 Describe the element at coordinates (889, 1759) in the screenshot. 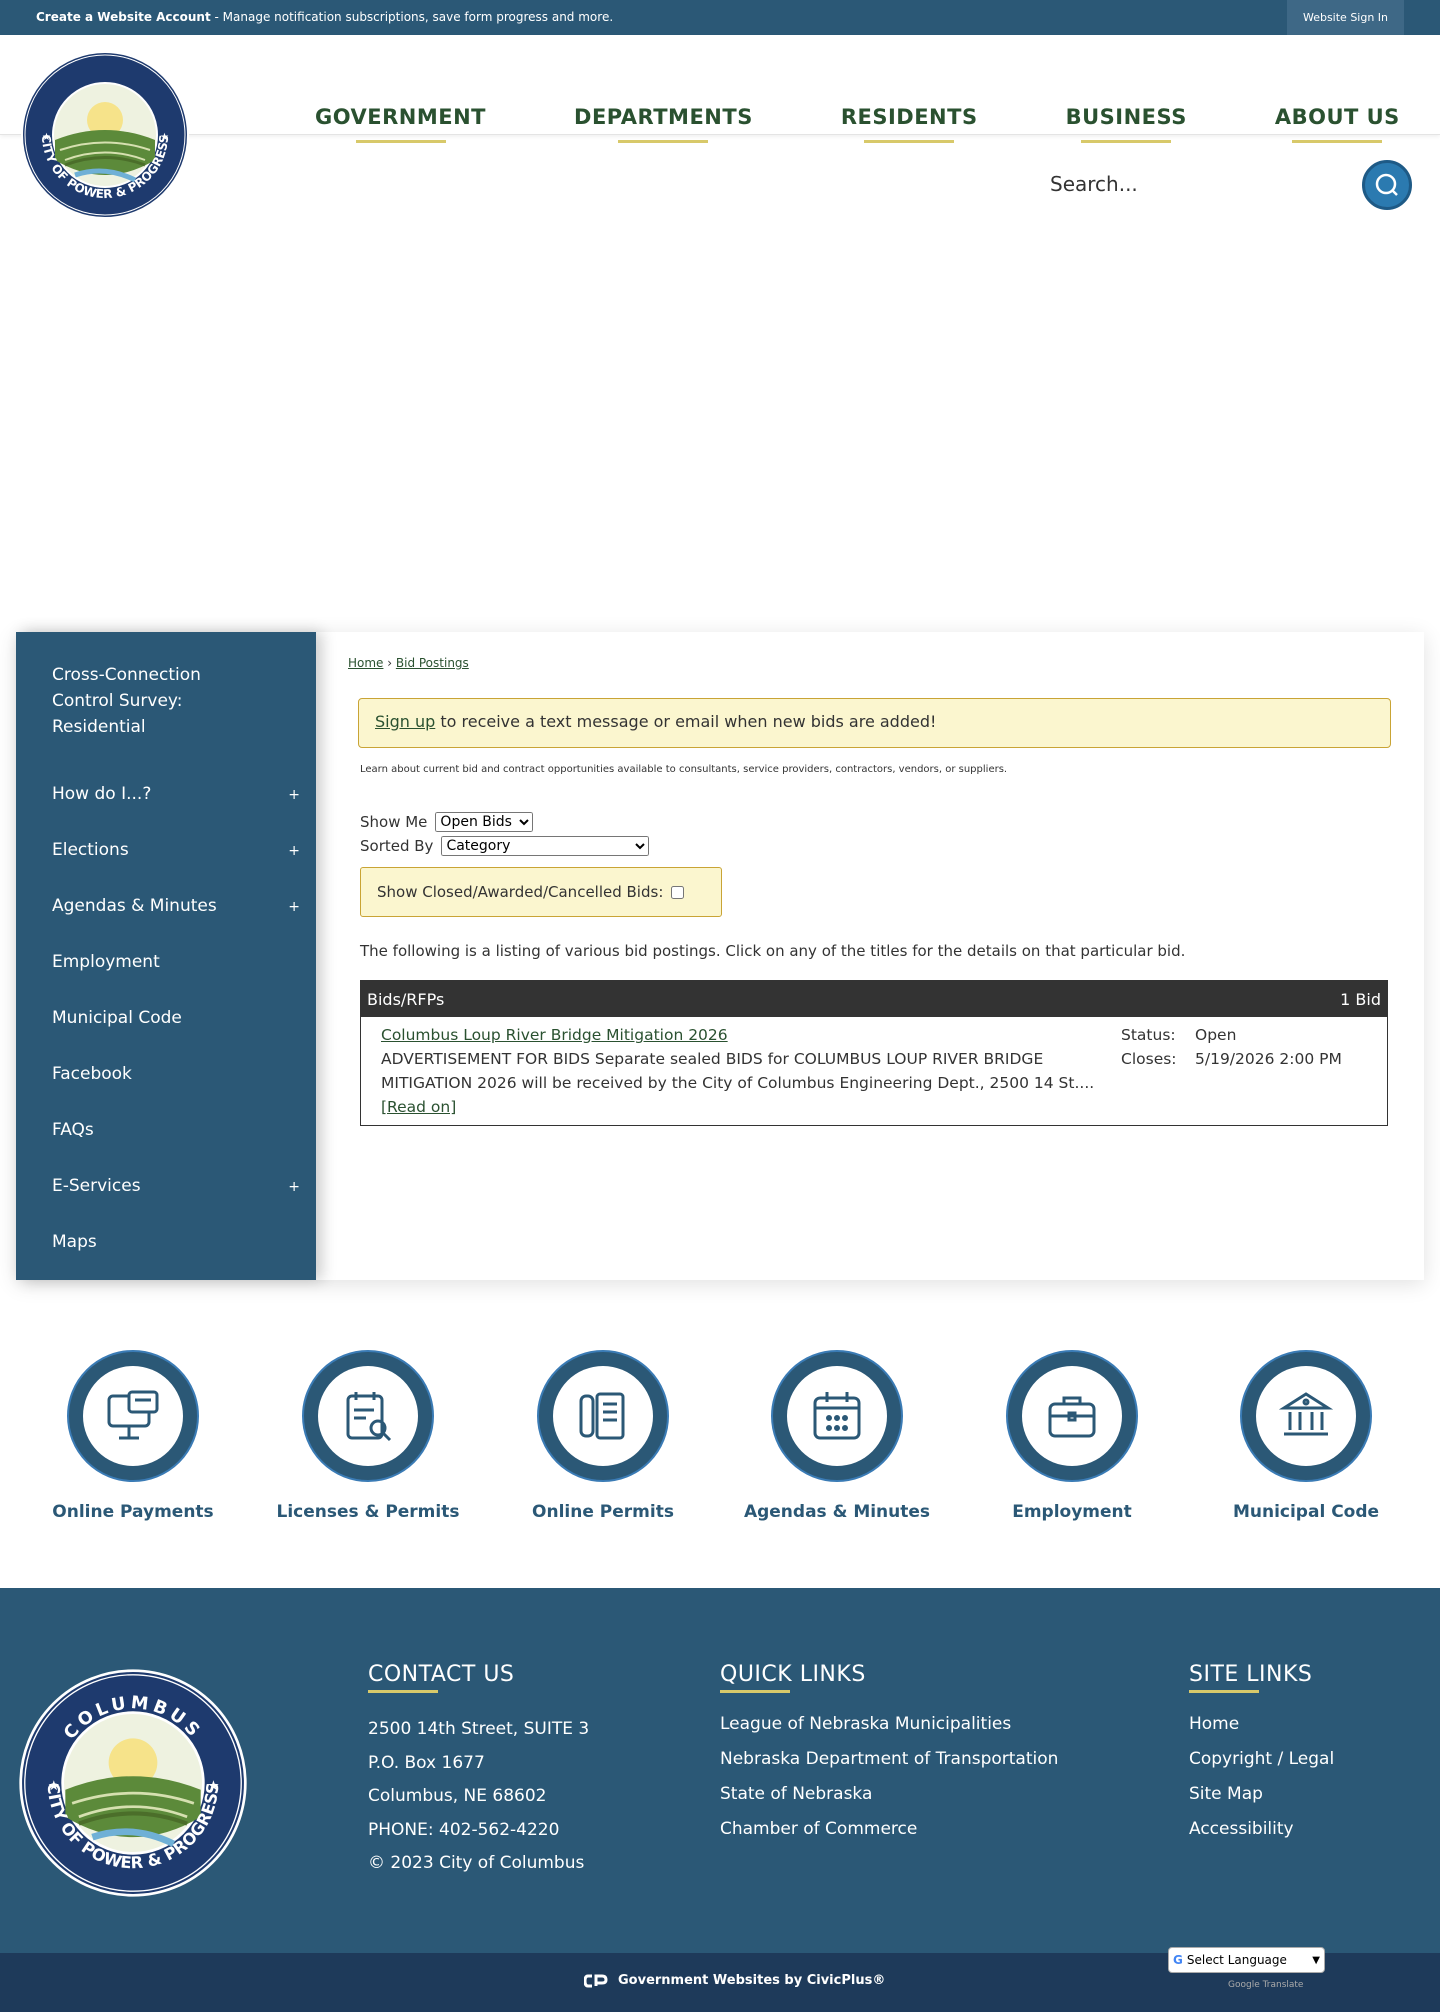

I see `footer-link-ndot: Nebraska Department of Transportation` at that location.